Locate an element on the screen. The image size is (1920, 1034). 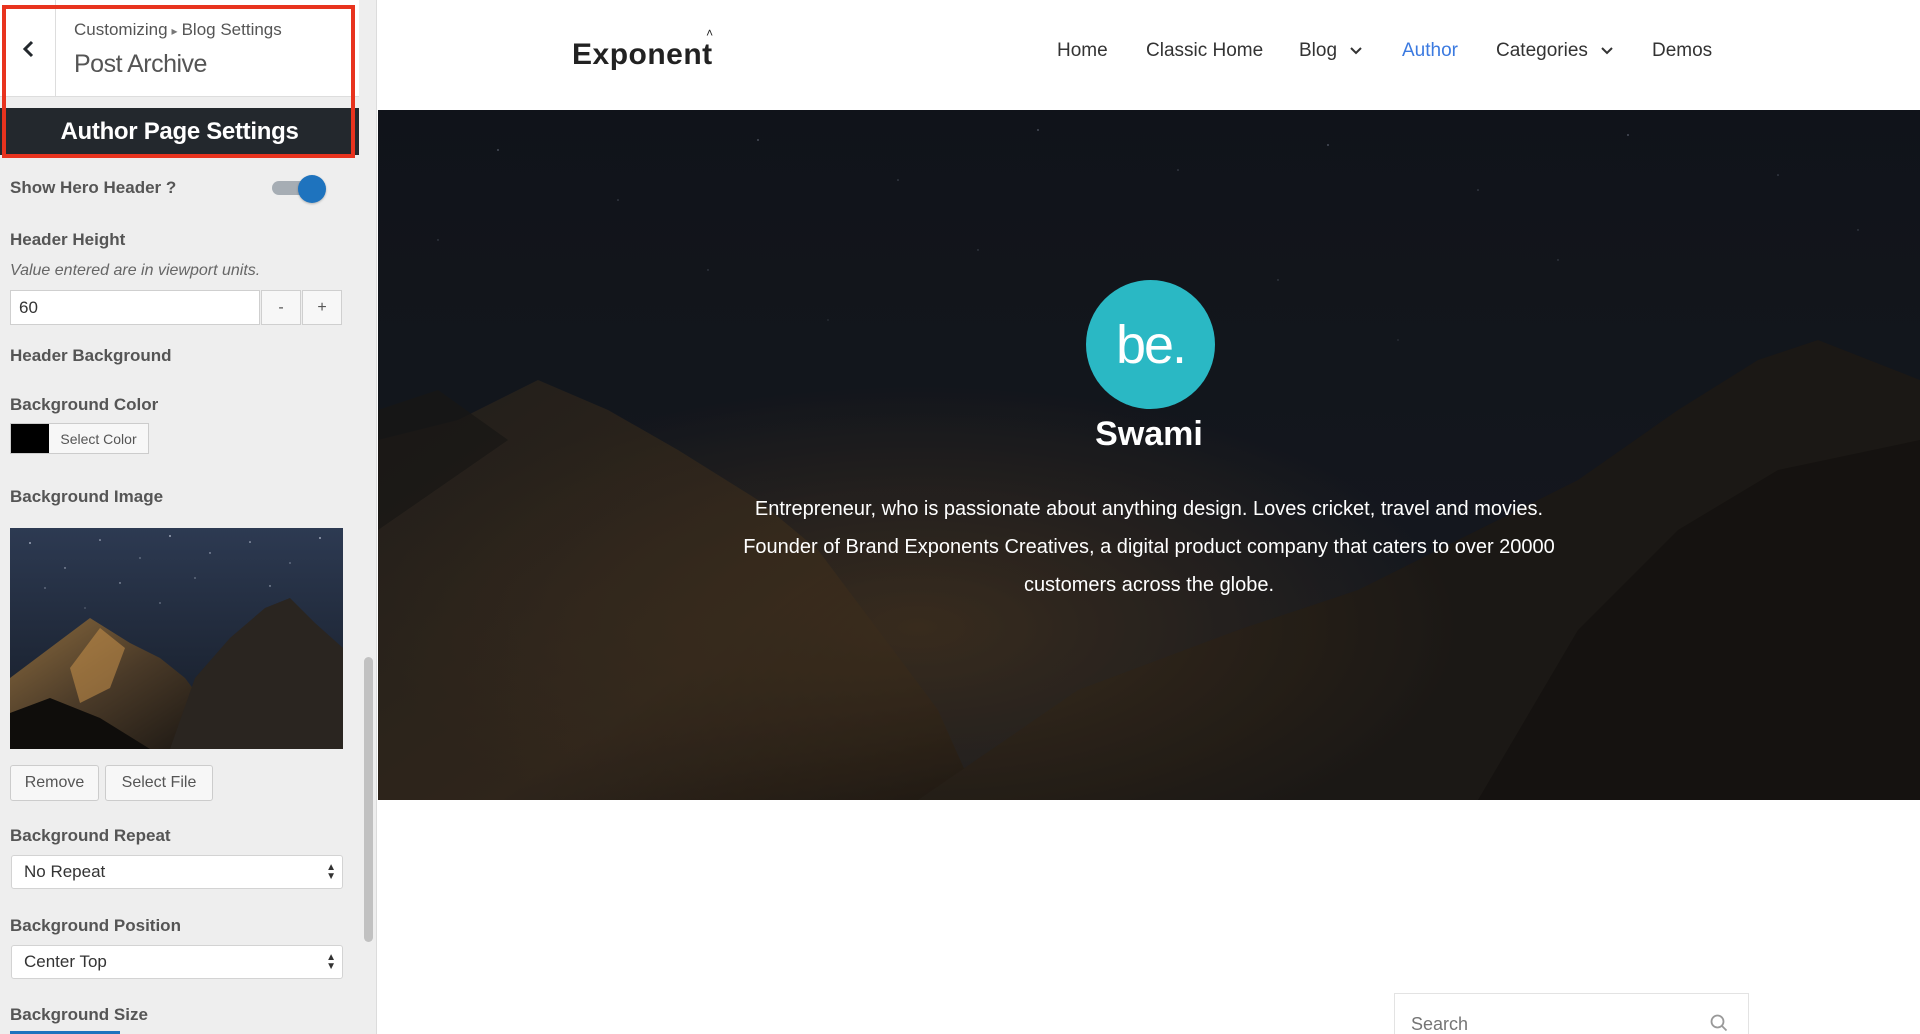
site-logo-text: Exponent is located at coordinates (642, 54).